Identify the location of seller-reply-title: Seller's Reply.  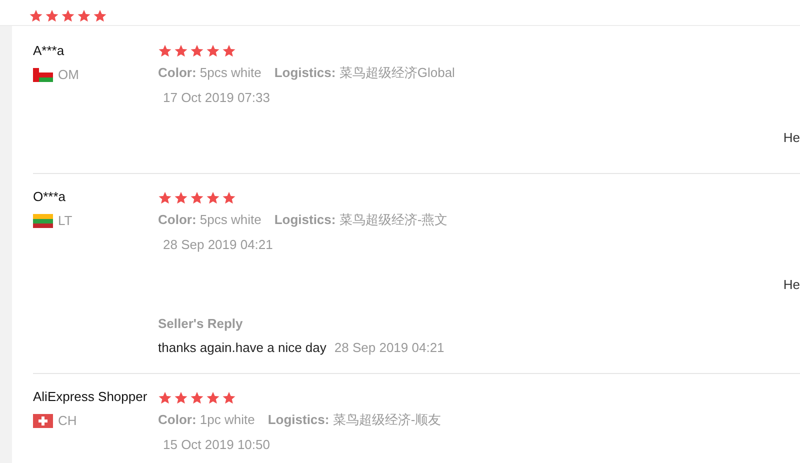
(201, 324).